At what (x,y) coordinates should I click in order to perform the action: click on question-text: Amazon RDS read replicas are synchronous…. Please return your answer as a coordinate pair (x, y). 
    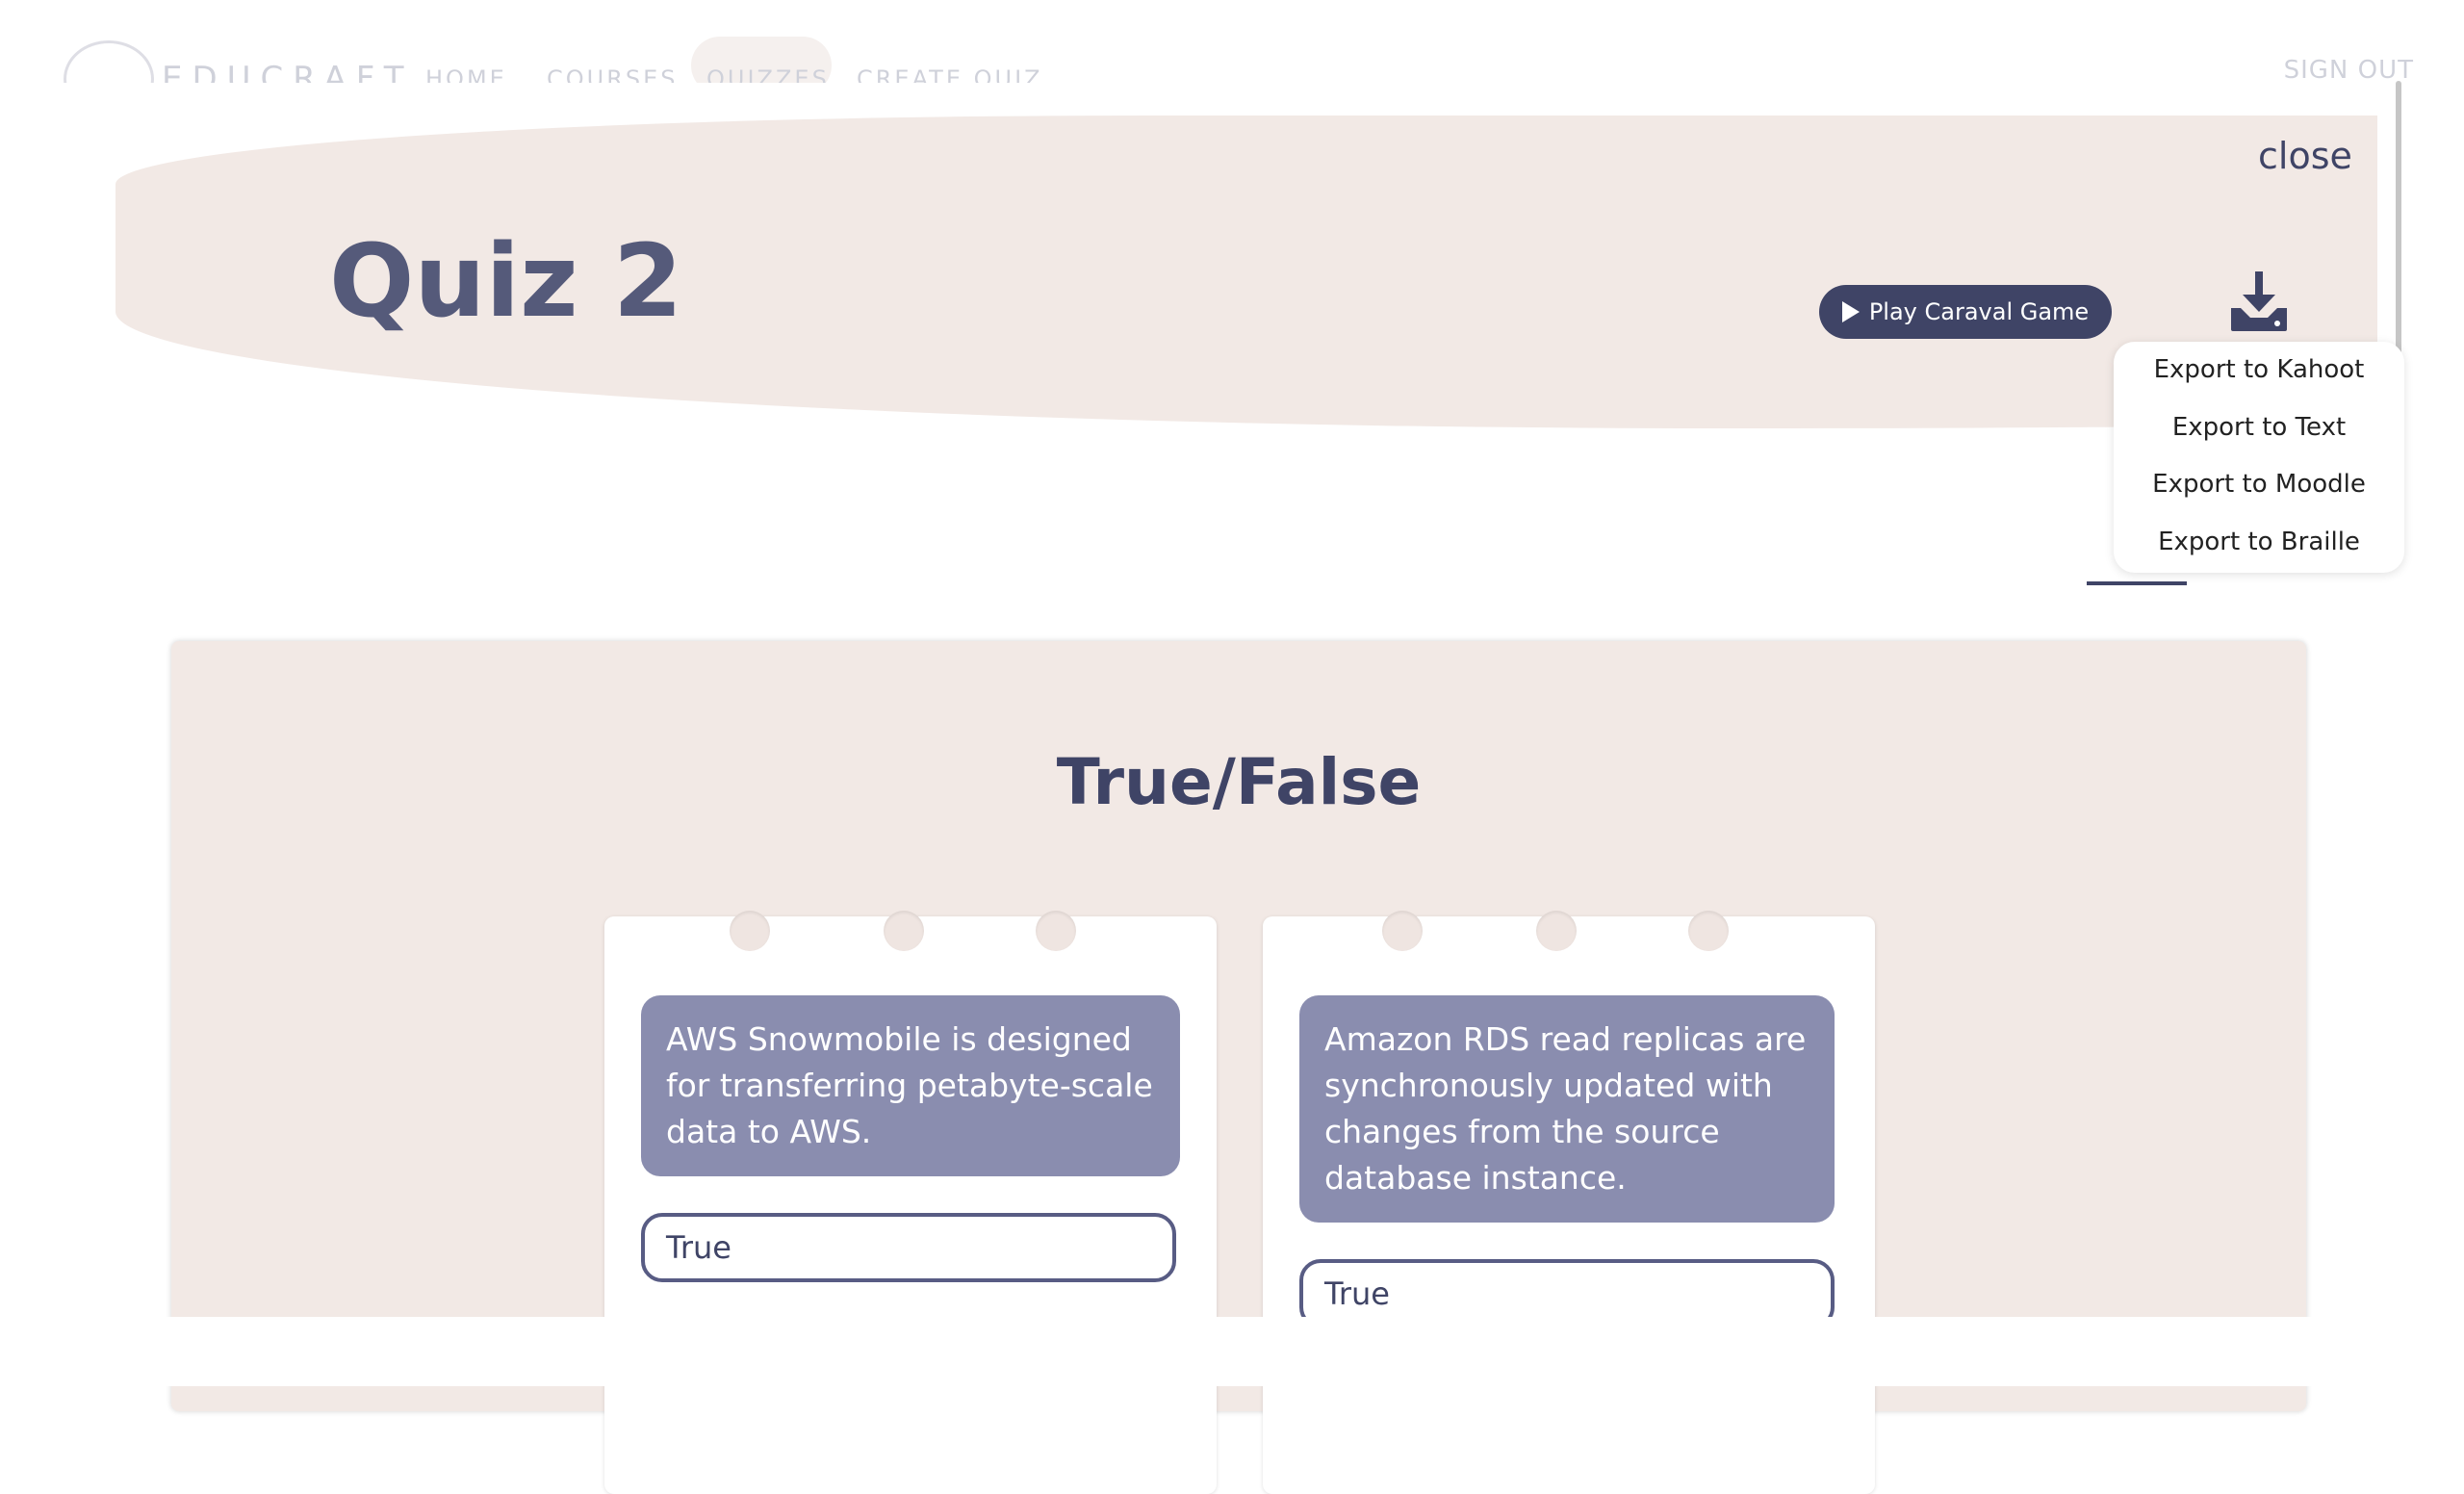
    Looking at the image, I should click on (1567, 1109).